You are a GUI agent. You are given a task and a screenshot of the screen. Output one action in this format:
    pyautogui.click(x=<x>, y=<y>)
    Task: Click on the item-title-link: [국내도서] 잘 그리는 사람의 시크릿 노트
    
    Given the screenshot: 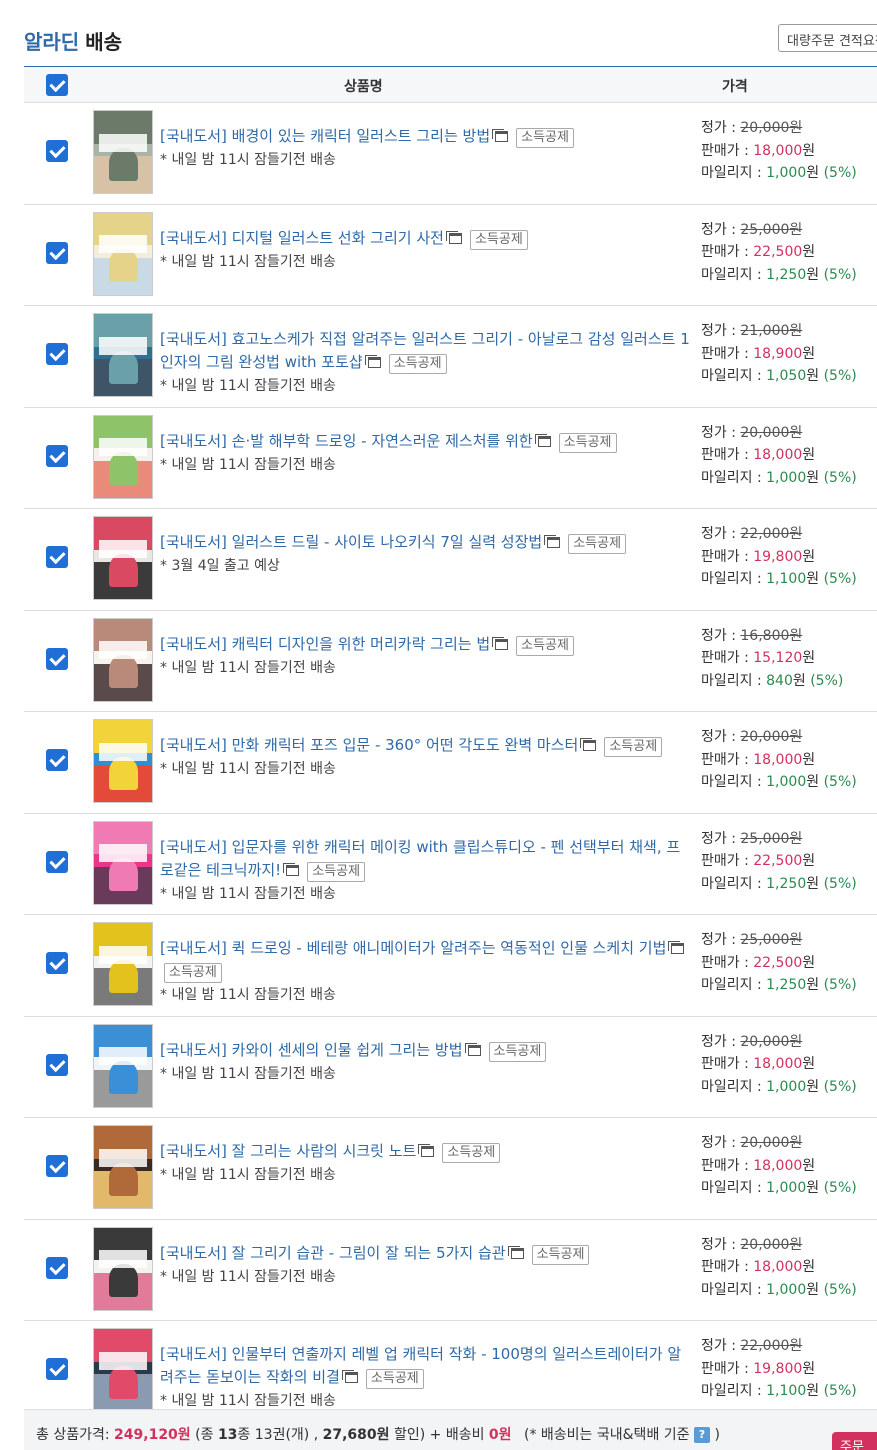 What is the action you would take?
    pyautogui.click(x=288, y=1151)
    